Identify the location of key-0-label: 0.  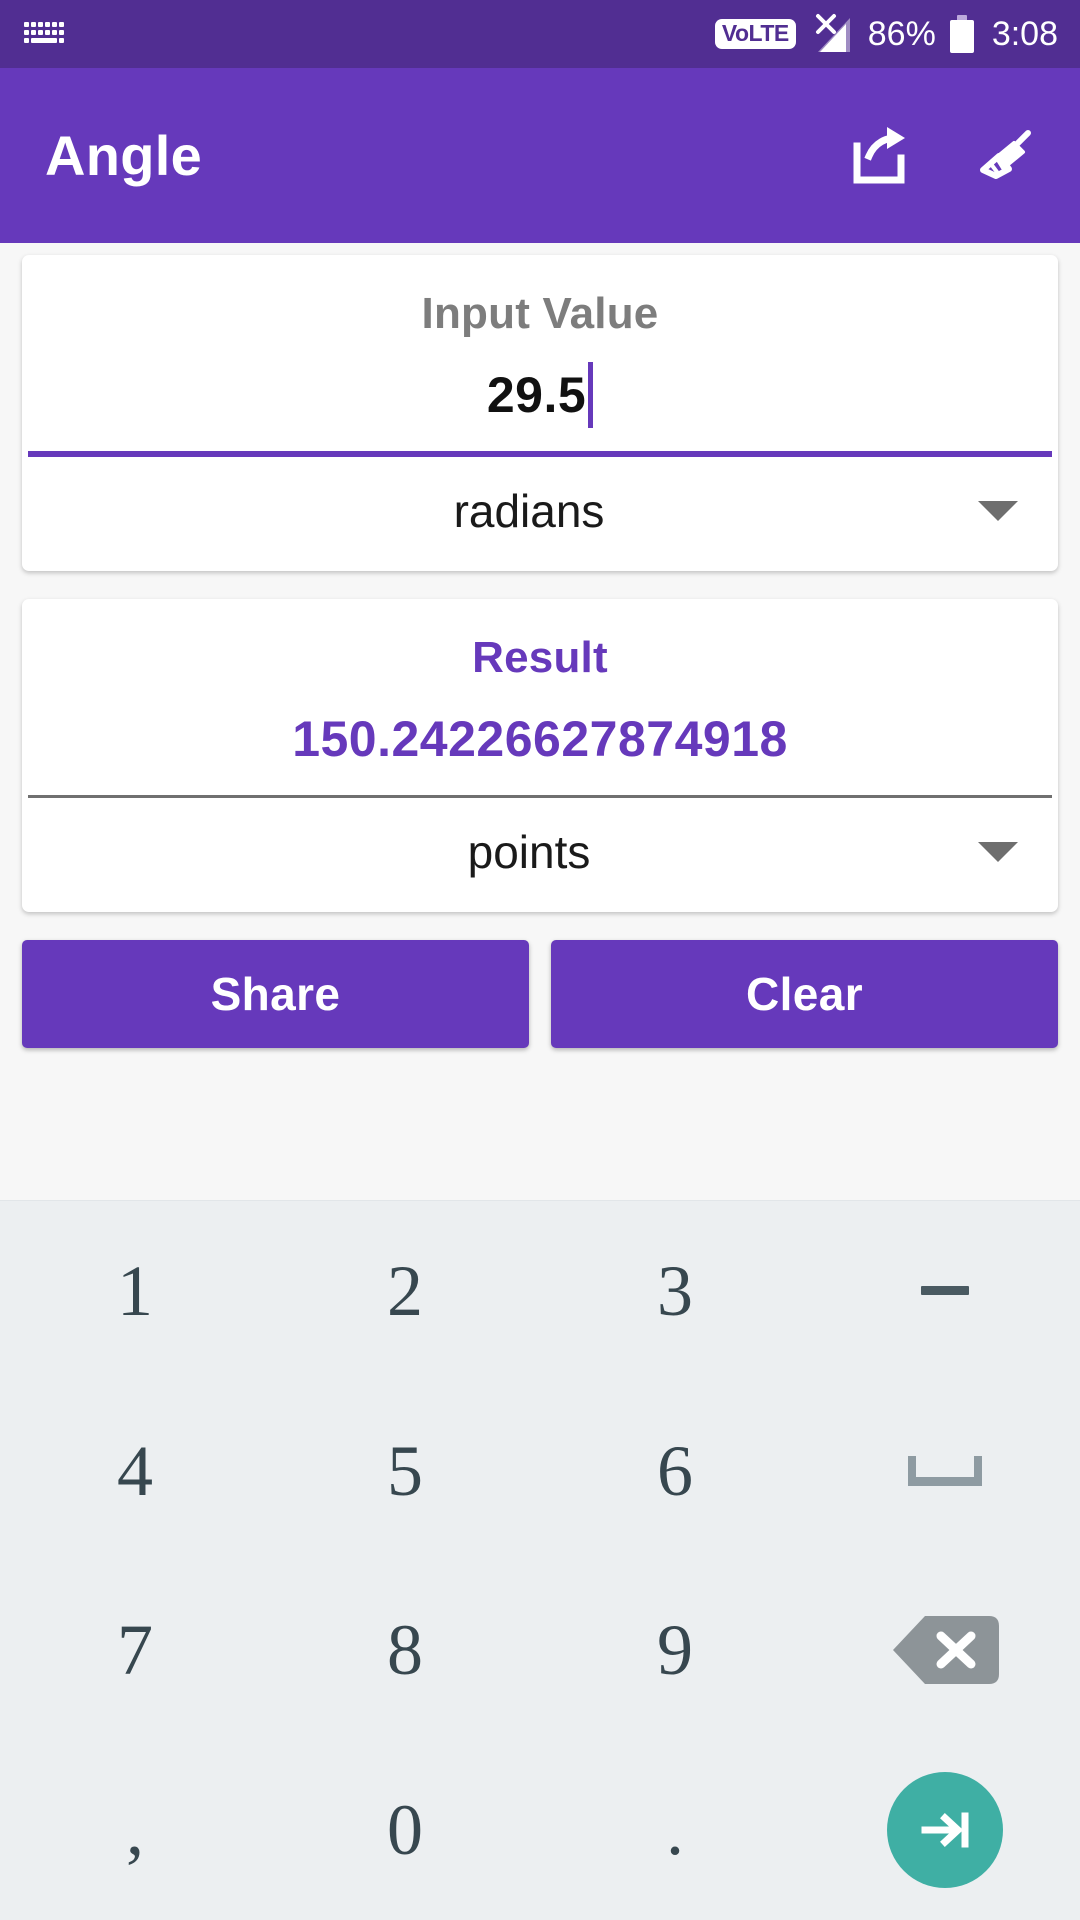
(405, 1830).